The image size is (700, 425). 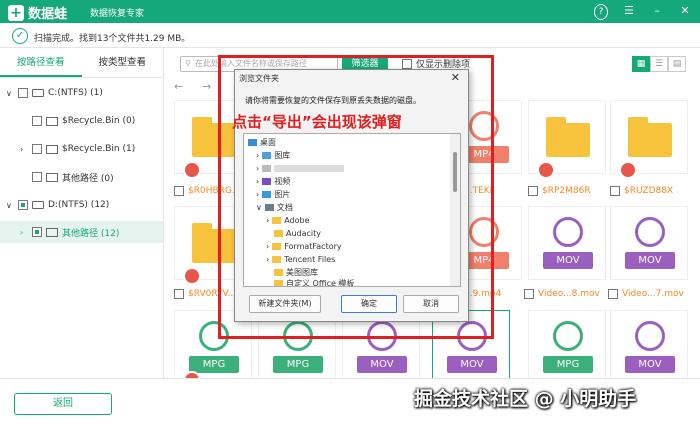 I want to click on tree-node-adobe: › Adobe, so click(x=288, y=220).